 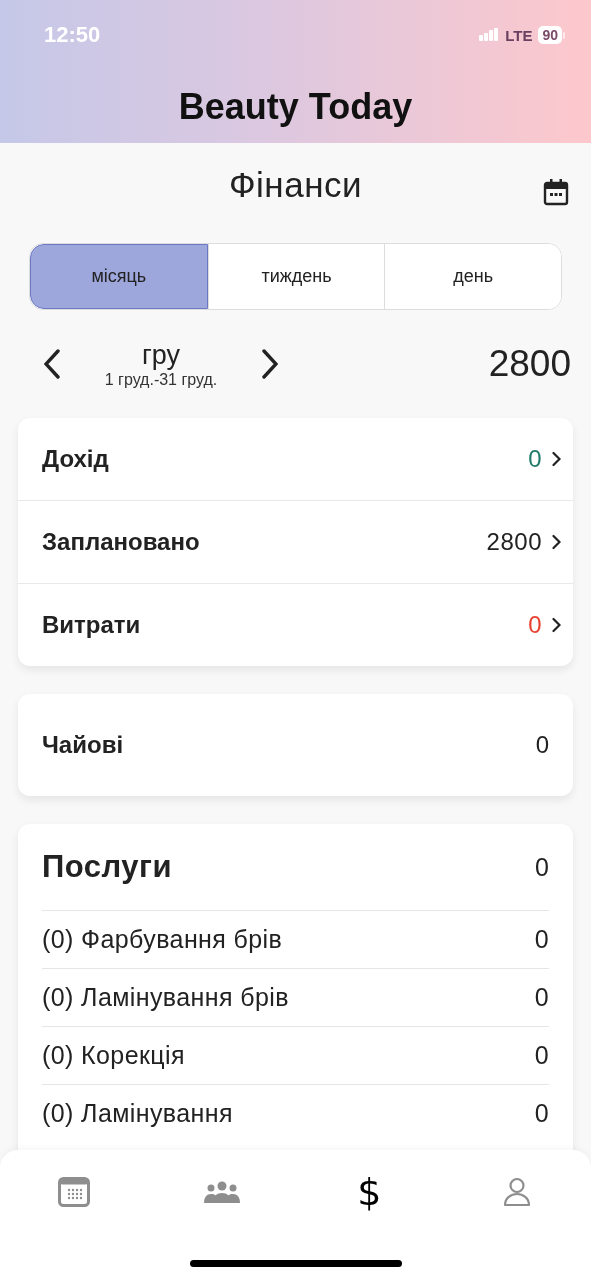 What do you see at coordinates (161, 379) in the screenshot?
I see `date-range: 1 груд.-31 груд.` at bounding box center [161, 379].